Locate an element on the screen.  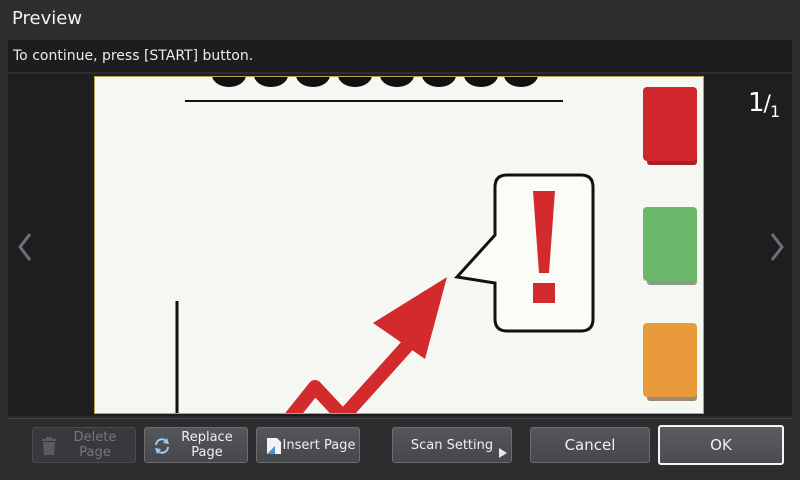
replace-page-button: Replace Page is located at coordinates (196, 445).